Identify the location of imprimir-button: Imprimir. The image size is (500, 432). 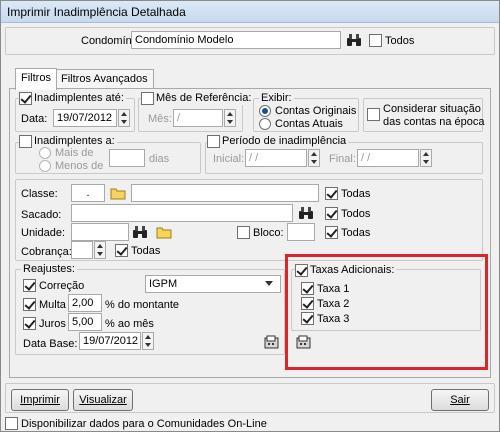
(40, 400).